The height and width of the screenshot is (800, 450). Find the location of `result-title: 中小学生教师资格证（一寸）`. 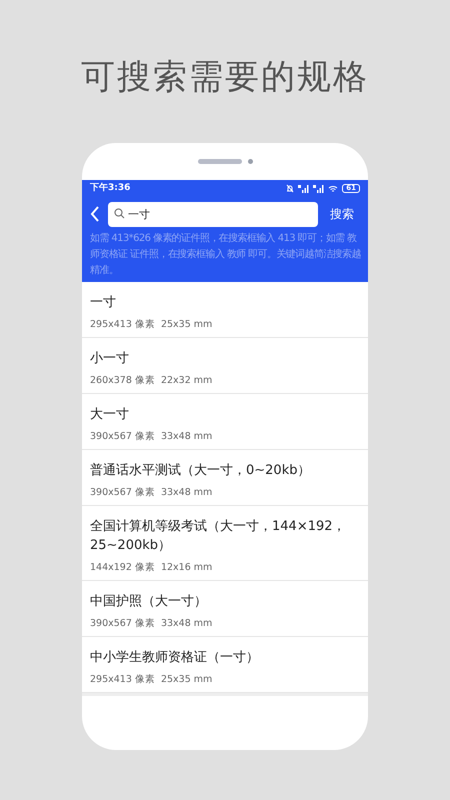

result-title: 中小学生教师资格证（一寸） is located at coordinates (175, 658).